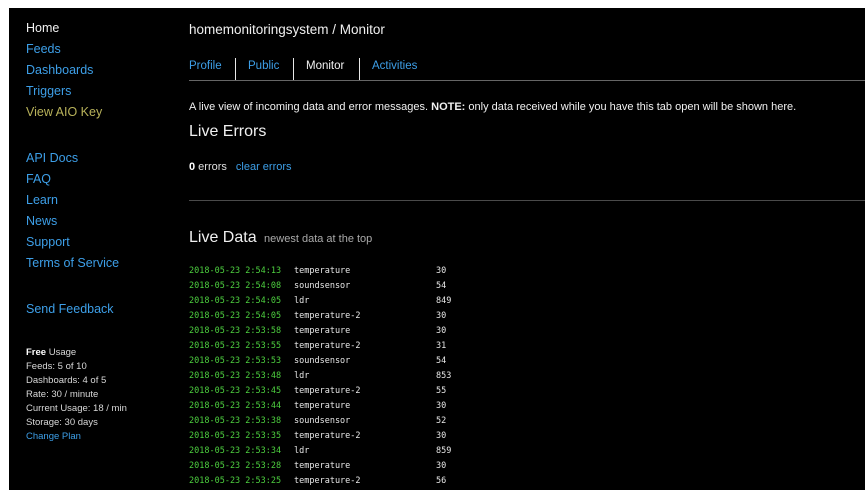 The width and height of the screenshot is (865, 490). Describe the element at coordinates (42, 28) in the screenshot. I see `nav-home: Home` at that location.